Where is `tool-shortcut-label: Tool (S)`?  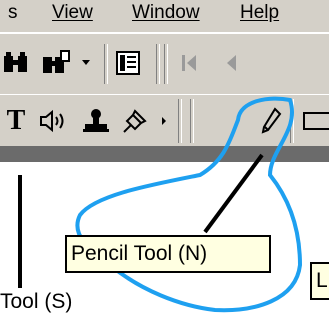 tool-shortcut-label: Tool (S) is located at coordinates (36, 301).